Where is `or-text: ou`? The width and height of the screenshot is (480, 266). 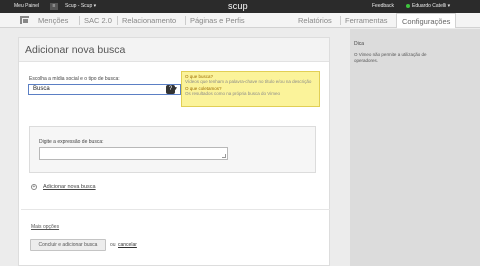
or-text: ou is located at coordinates (113, 245).